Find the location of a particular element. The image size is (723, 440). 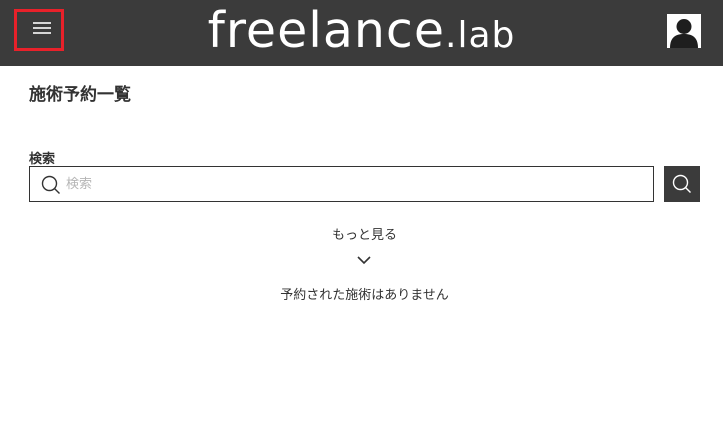

logo-main-text: freelance is located at coordinates (326, 30).